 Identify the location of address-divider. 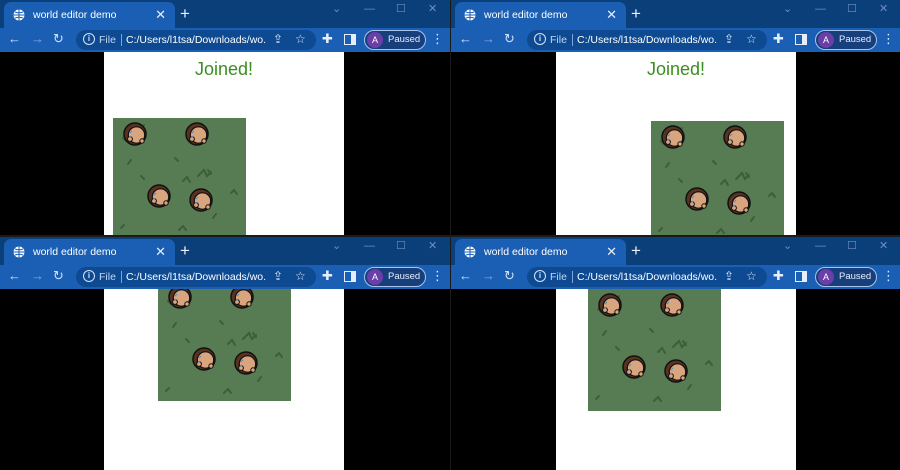
(121, 40).